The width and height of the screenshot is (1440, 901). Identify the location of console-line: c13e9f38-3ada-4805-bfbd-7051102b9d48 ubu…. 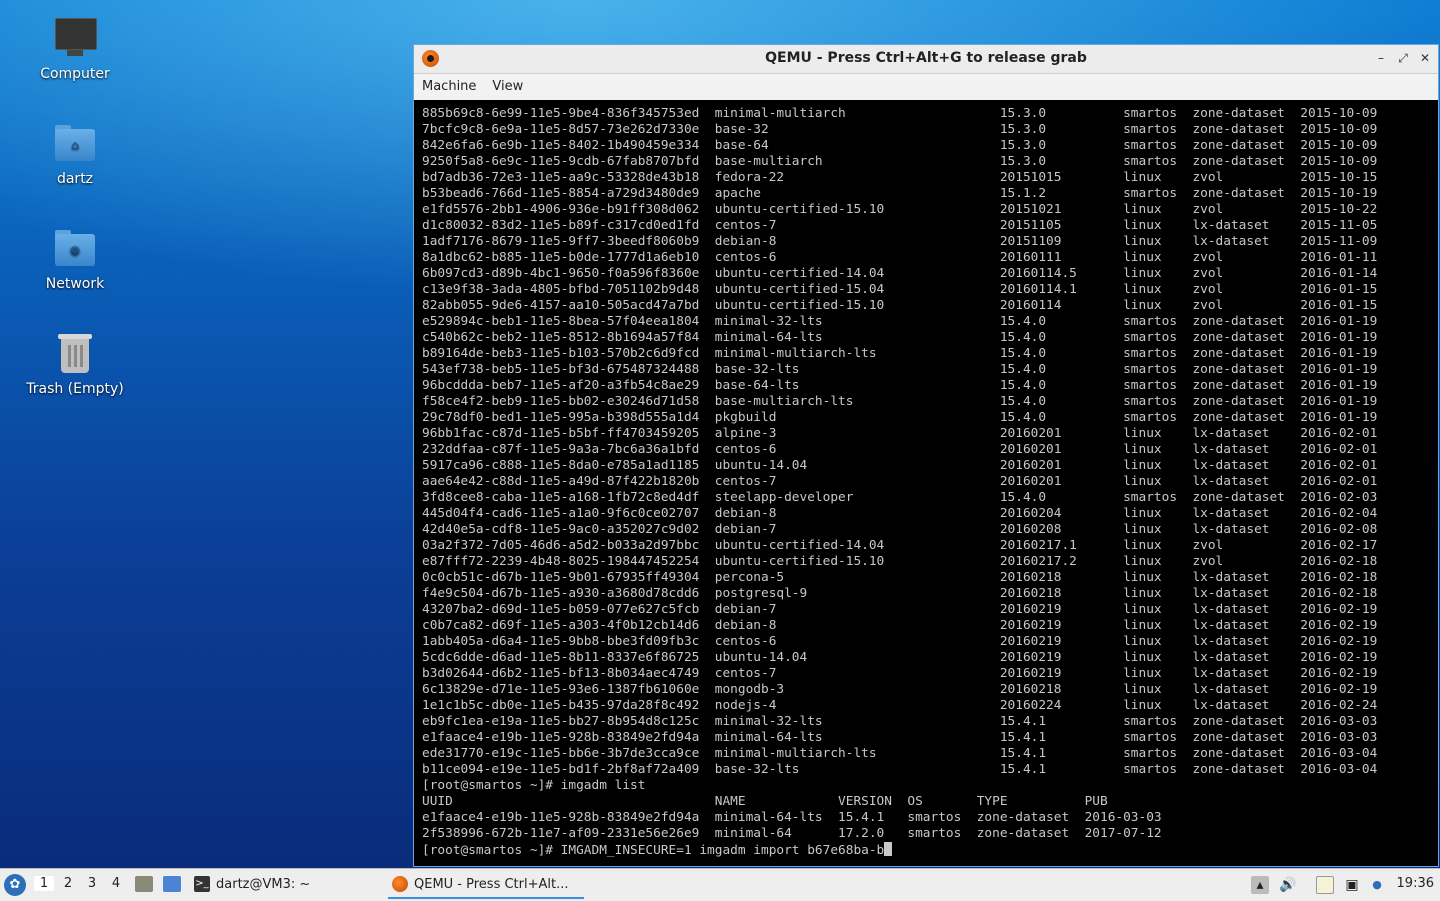
(900, 289).